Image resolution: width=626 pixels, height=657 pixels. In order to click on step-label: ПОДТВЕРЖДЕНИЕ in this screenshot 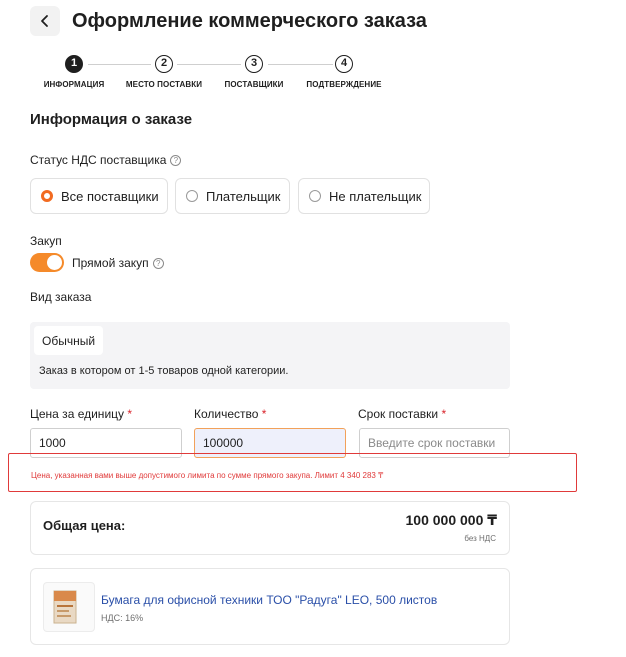, I will do `click(344, 84)`.